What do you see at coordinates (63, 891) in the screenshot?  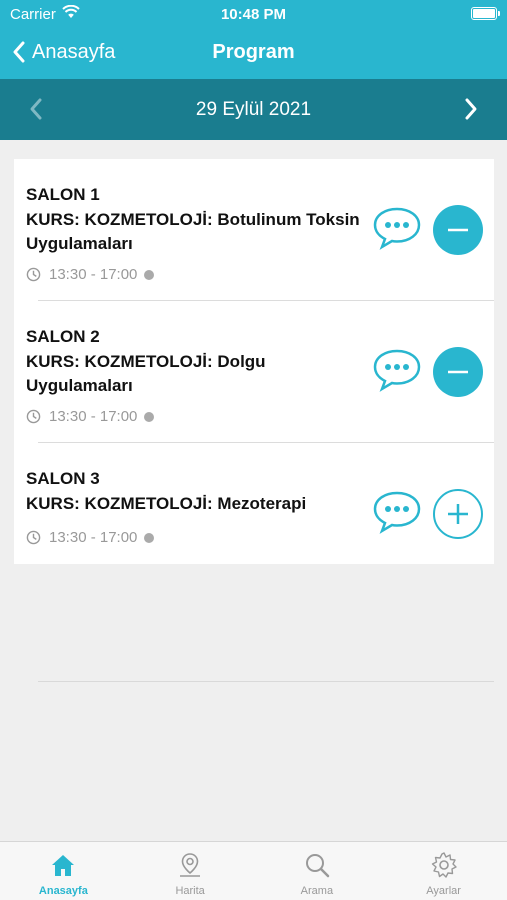 I see `tab-label: Anasayfa` at bounding box center [63, 891].